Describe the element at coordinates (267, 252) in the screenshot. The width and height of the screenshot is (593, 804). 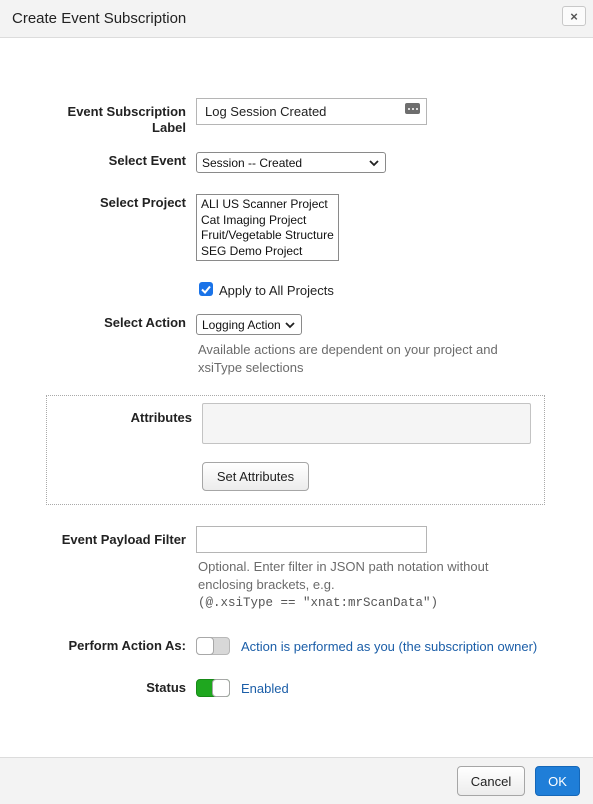
I see `project-option: SEG Demo Project` at that location.